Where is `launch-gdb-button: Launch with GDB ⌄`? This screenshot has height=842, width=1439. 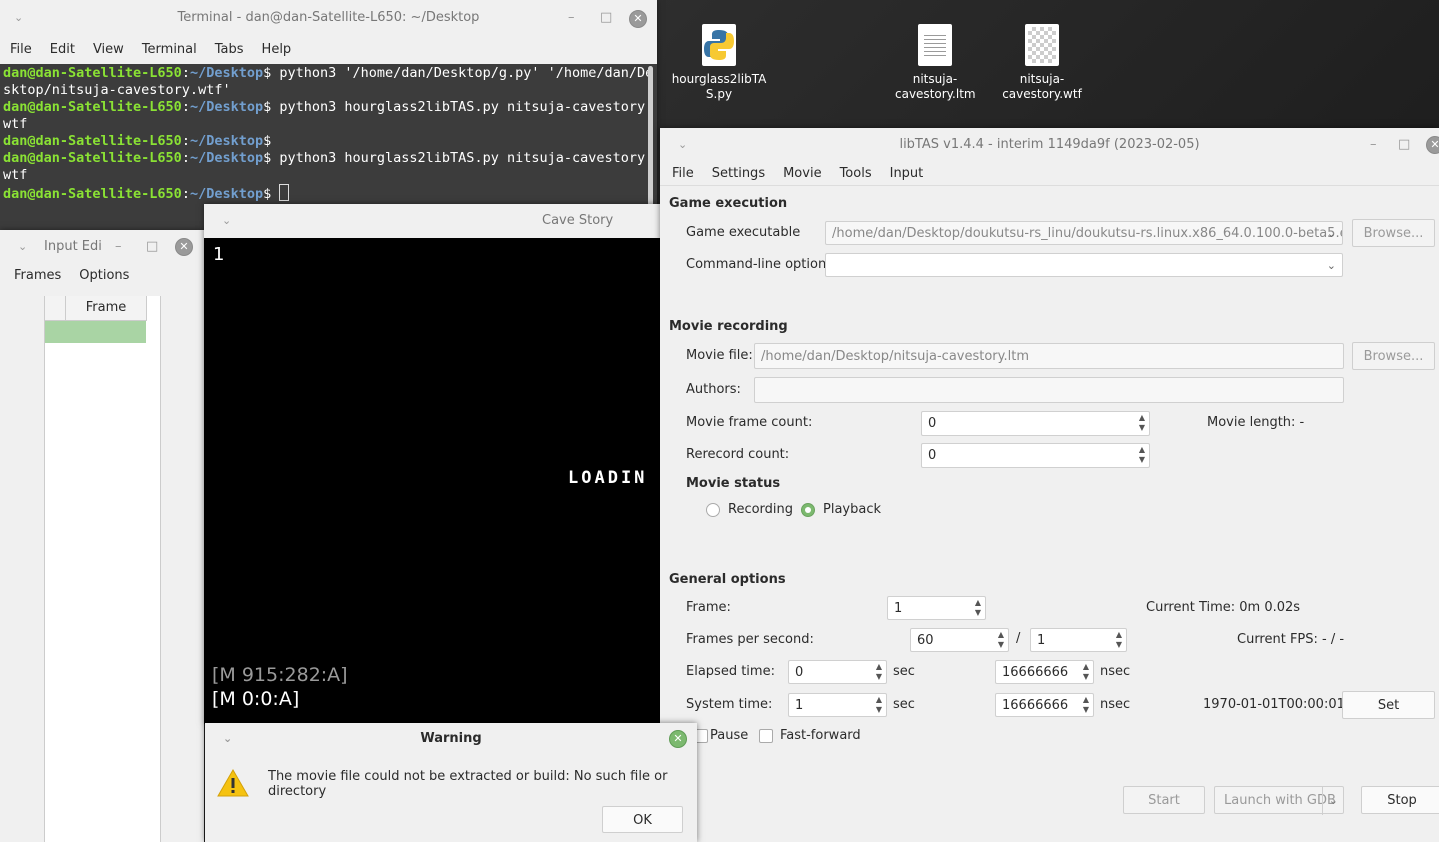 launch-gdb-button: Launch with GDB ⌄ is located at coordinates (1279, 800).